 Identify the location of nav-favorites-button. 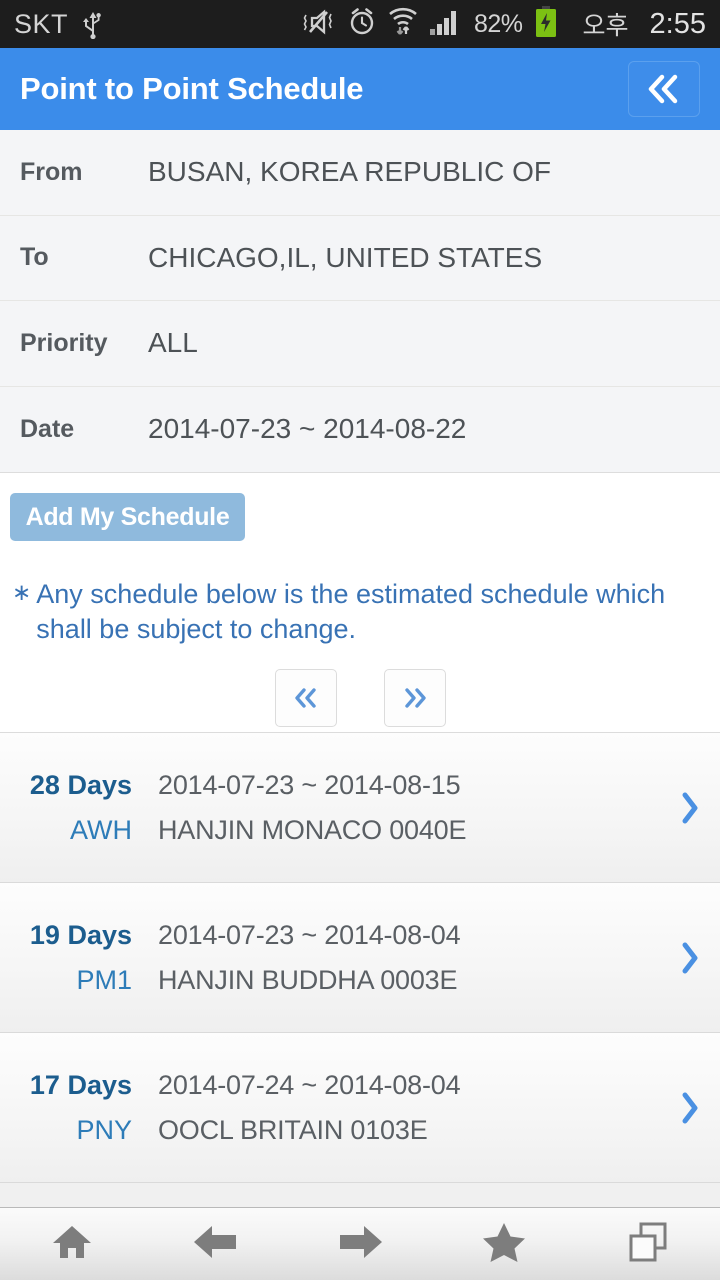
(504, 1244).